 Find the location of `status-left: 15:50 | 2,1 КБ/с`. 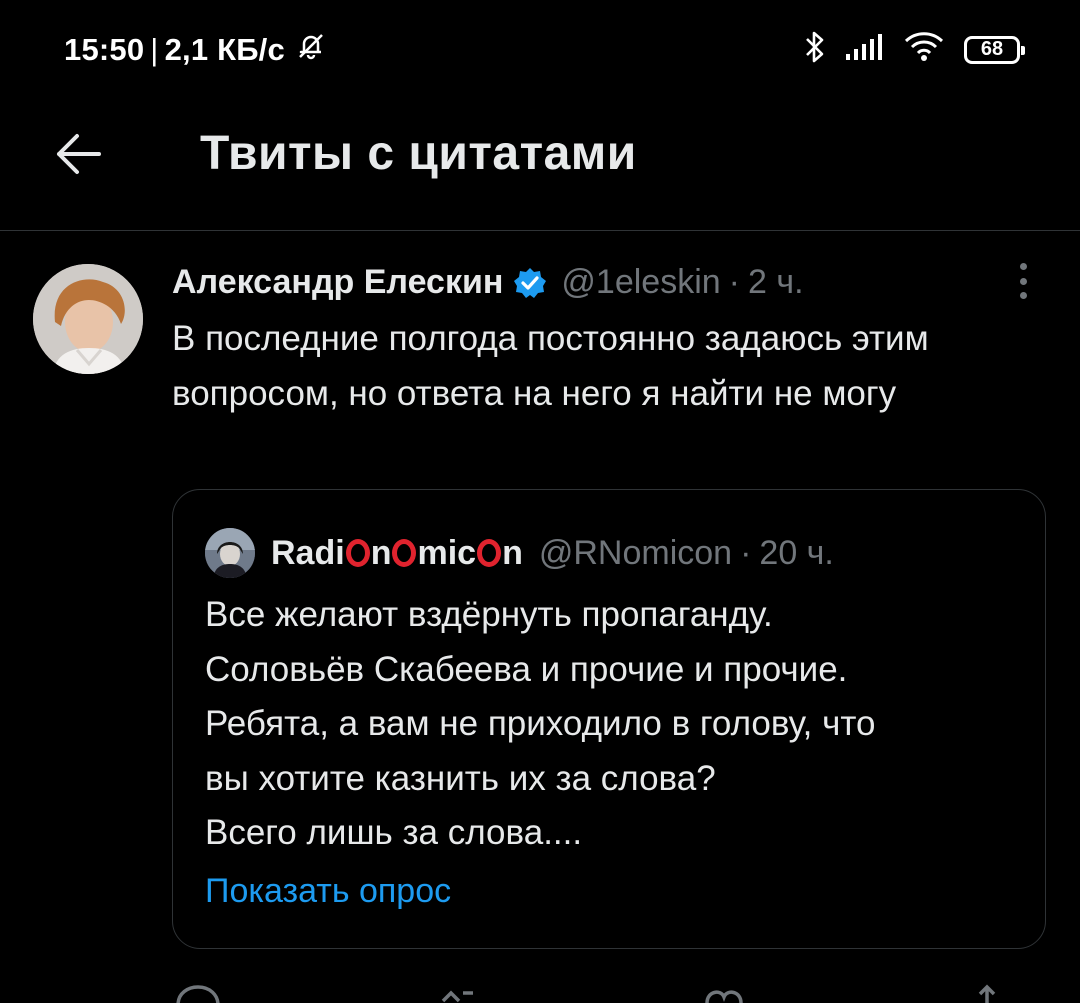

status-left: 15:50 | 2,1 КБ/с is located at coordinates (195, 50).